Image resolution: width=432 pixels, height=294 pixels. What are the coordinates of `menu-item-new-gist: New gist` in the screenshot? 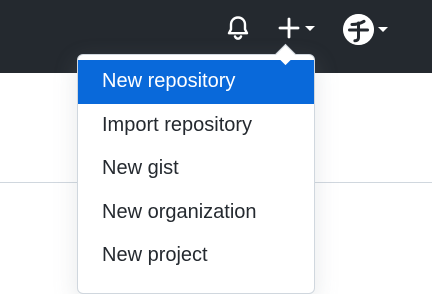 It's located at (196, 169).